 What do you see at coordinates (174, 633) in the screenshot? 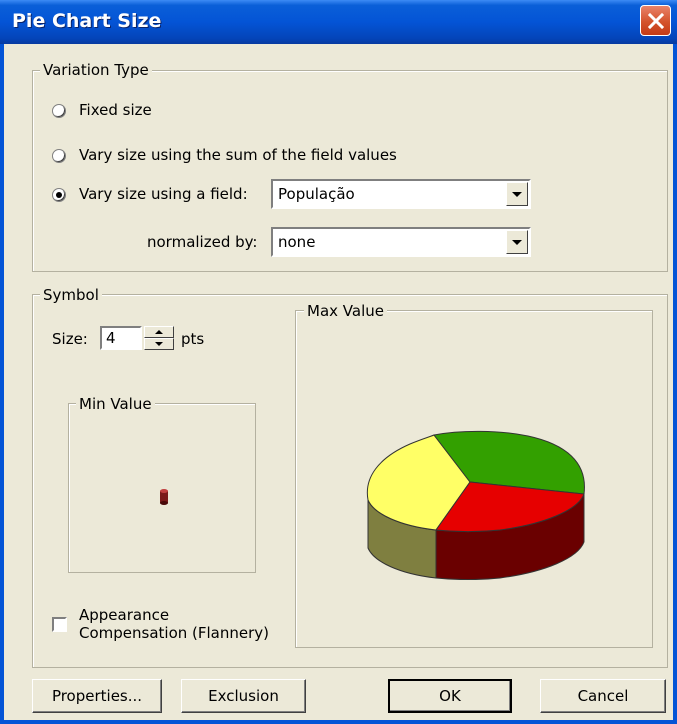
I see `appearance-compensation-label-2: Compensation (Flannery)` at bounding box center [174, 633].